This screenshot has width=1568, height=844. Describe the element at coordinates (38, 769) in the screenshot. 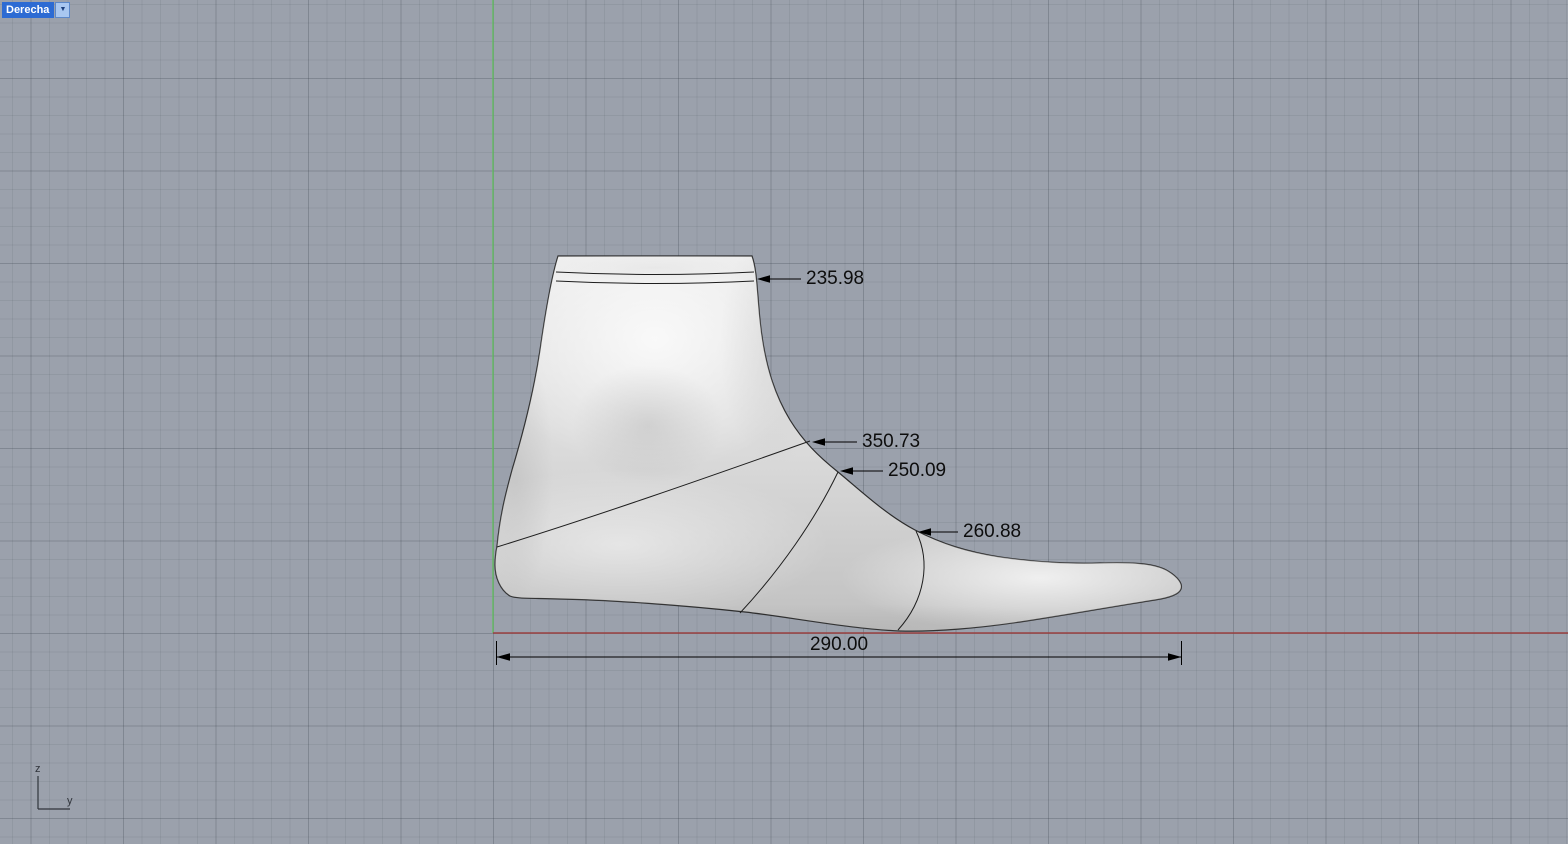

I see `axis-z-label: z` at that location.